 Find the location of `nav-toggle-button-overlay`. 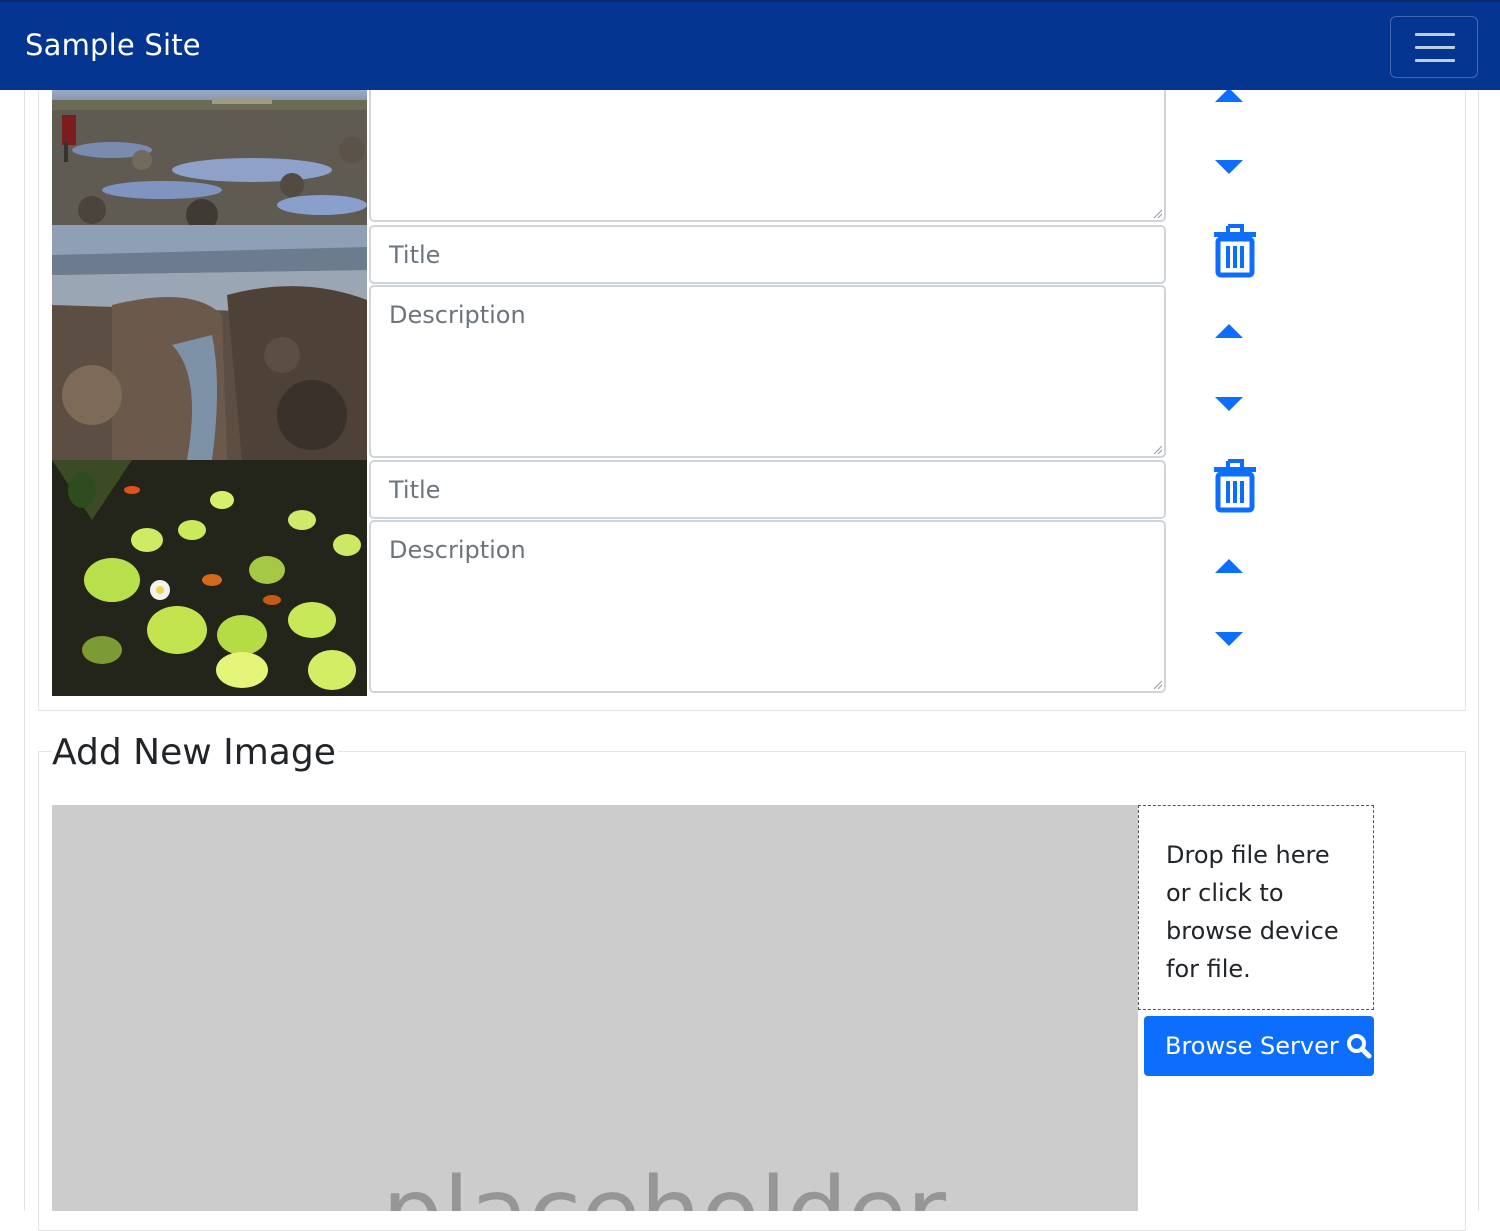

nav-toggle-button-overlay is located at coordinates (1434, 47).